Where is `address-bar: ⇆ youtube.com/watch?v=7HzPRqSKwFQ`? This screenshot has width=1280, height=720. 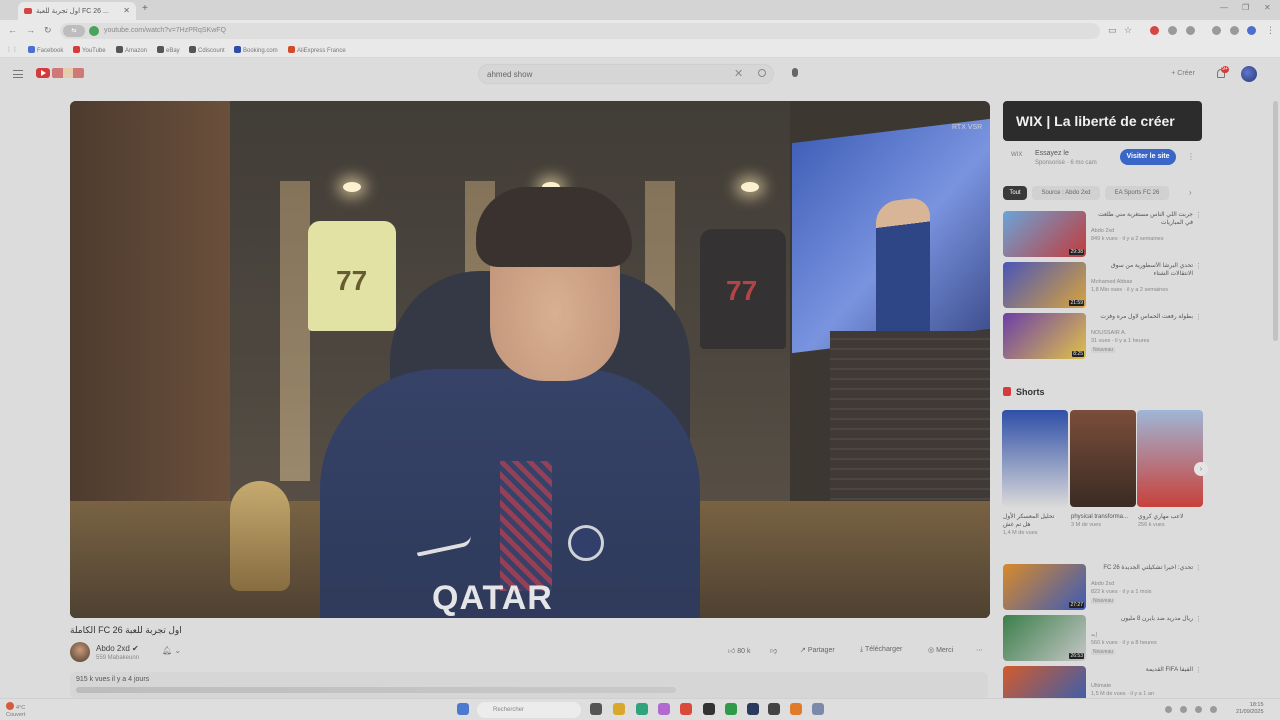 address-bar: ⇆ youtube.com/watch?v=7HzPRqSKwFQ is located at coordinates (580, 31).